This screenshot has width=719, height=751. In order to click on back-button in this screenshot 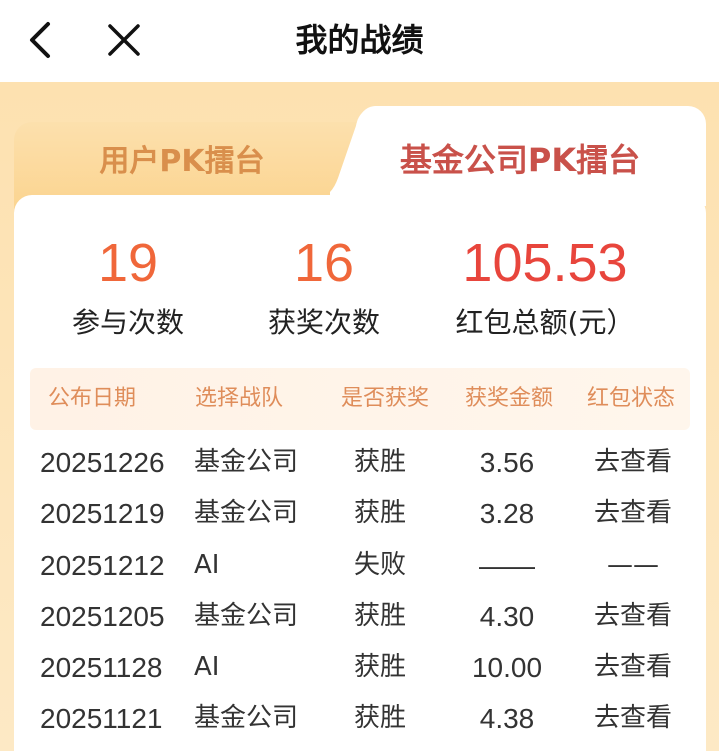, I will do `click(40, 40)`.